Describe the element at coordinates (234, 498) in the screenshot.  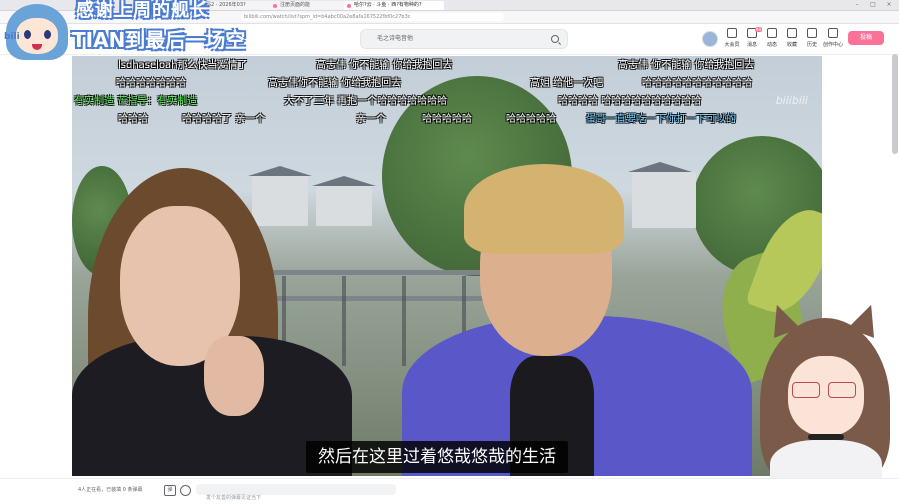
I see `danmaku-input-placeholder: 发个友善的弹幕见证当下` at that location.